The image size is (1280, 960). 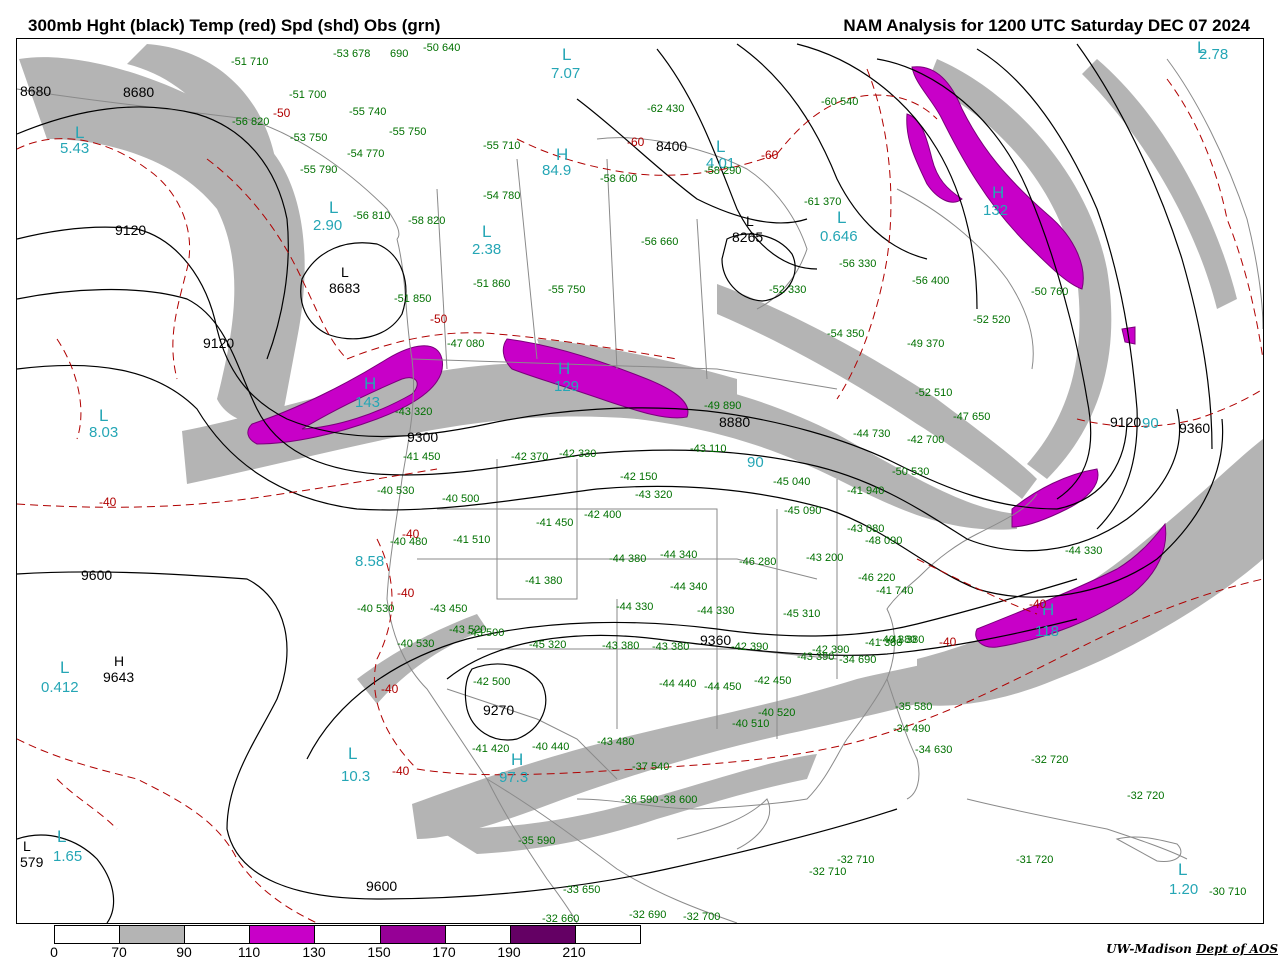 What do you see at coordinates (530, 457) in the screenshot?
I see `station-obs: -42 370` at bounding box center [530, 457].